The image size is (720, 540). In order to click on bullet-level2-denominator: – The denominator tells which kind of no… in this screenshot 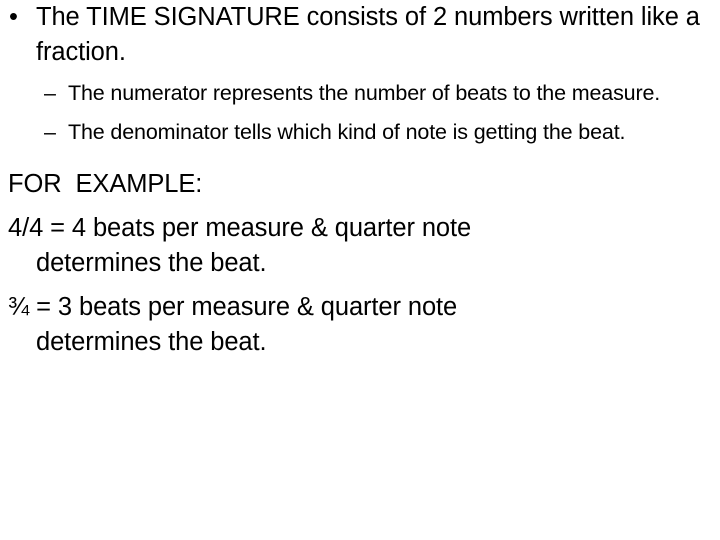, I will do `click(360, 132)`.